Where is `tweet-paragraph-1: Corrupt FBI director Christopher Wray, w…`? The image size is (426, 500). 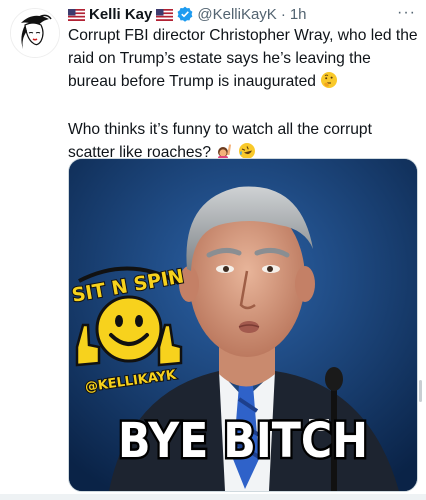
tweet-paragraph-1: Corrupt FBI director Christopher Wray, w… is located at coordinates (243, 58).